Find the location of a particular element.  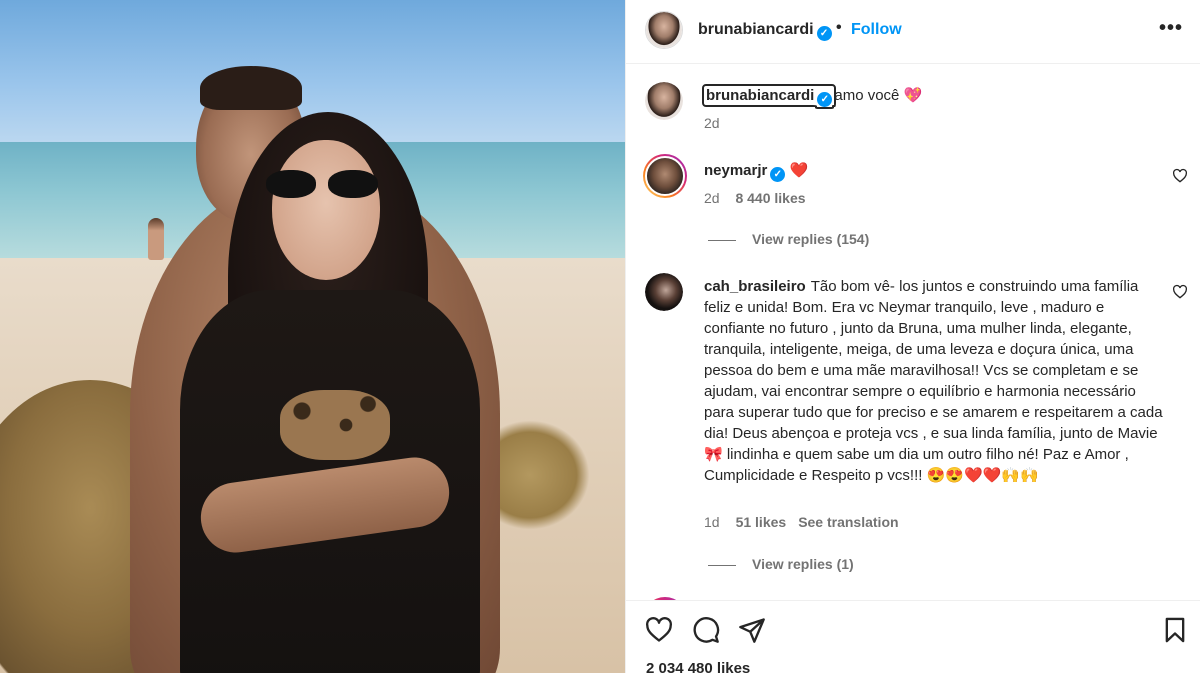

more-options-icon: ••• is located at coordinates (1171, 28).